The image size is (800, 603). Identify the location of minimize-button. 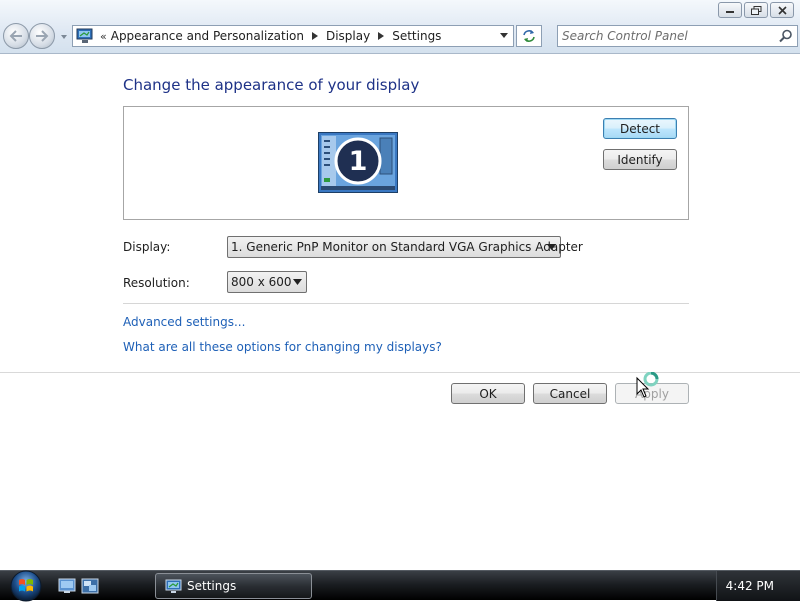
(730, 10).